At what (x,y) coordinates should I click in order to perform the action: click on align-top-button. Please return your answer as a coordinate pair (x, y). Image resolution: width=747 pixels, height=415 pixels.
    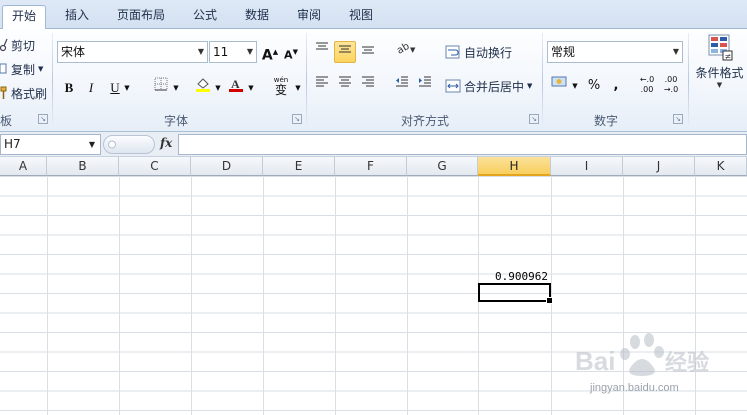
    Looking at the image, I should click on (322, 52).